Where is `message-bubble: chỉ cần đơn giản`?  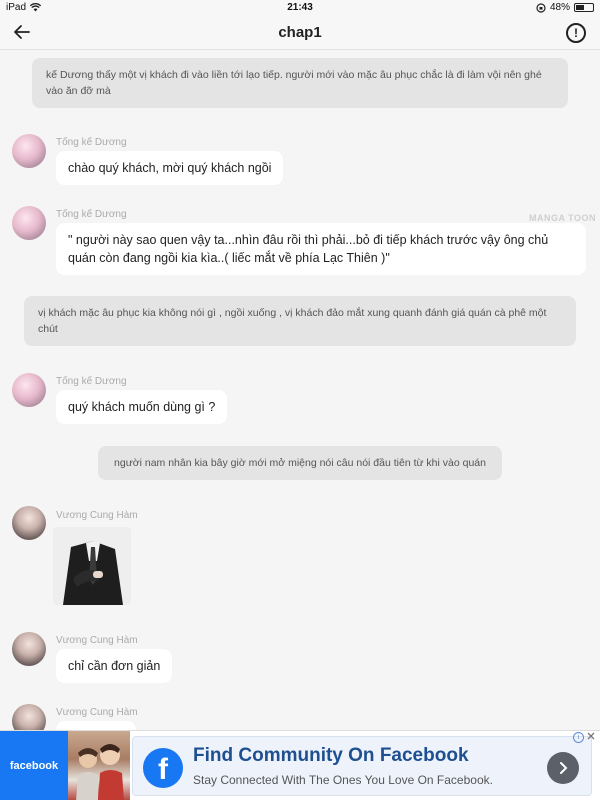 message-bubble: chỉ cần đơn giản is located at coordinates (114, 666).